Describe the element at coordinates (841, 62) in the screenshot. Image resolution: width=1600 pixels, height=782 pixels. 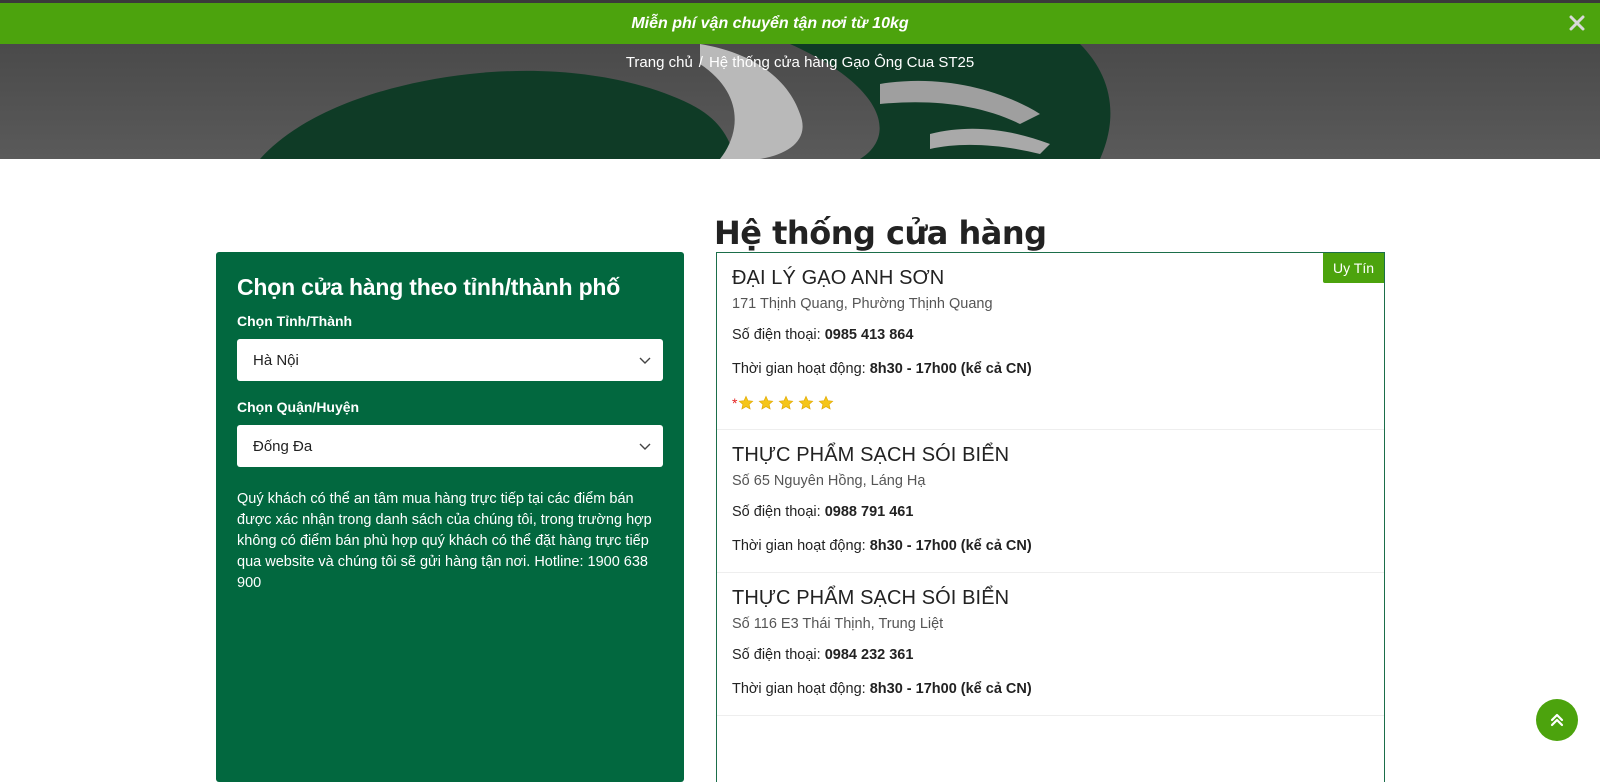
I see `breadcrumb-current: Hệ thống cửa hàng Gạo Ông Cua ST25` at that location.